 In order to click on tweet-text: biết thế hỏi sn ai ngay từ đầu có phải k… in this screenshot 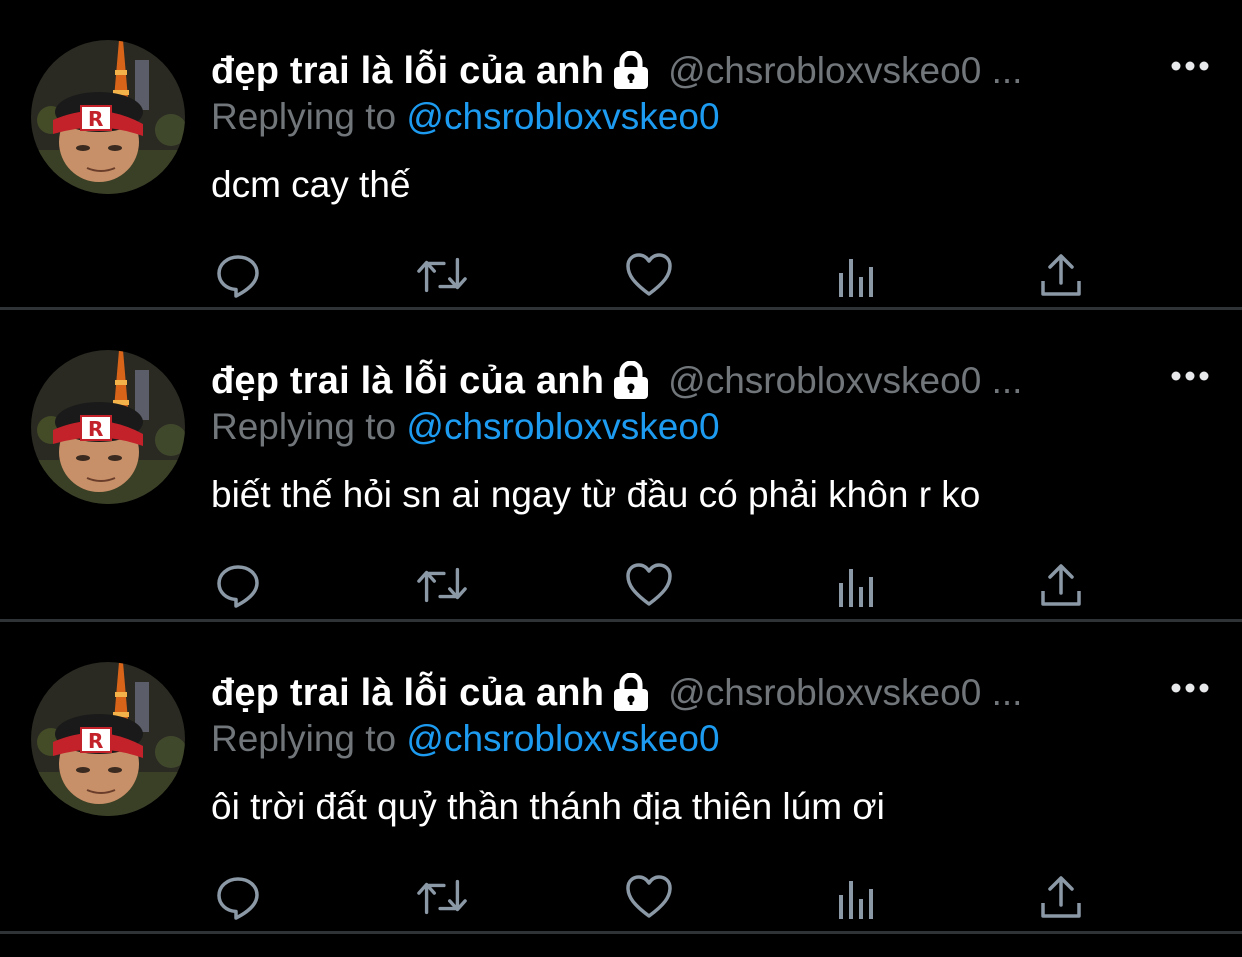, I will do `click(596, 494)`.